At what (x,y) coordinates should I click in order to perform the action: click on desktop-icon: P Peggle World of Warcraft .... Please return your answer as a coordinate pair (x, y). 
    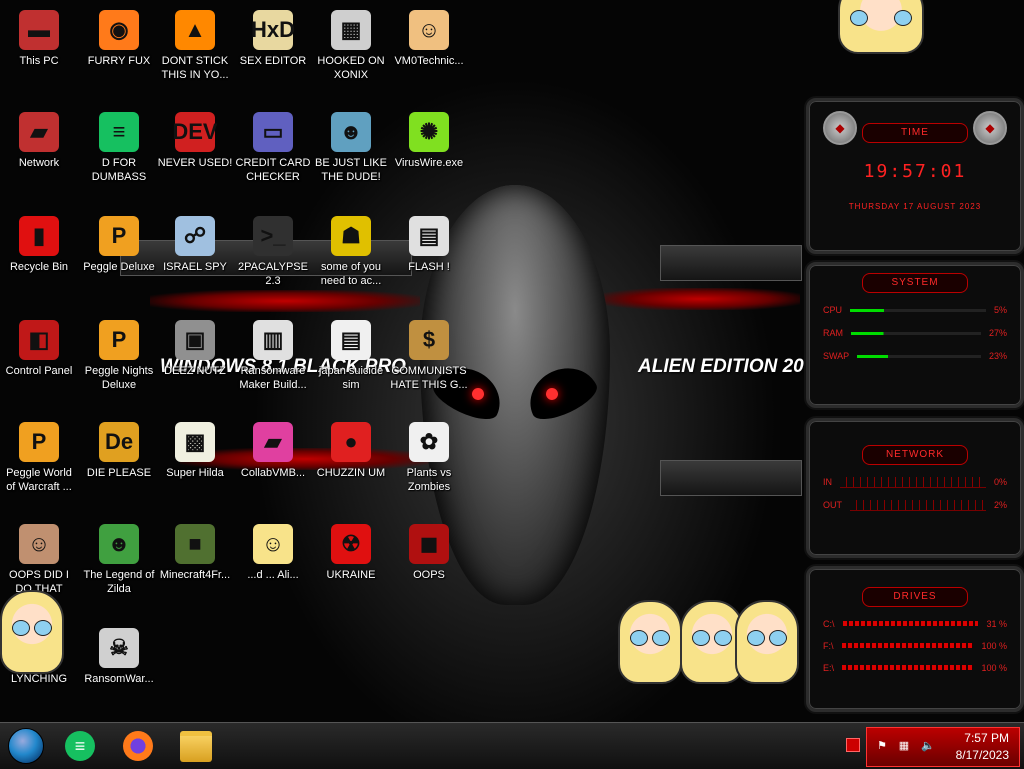
    Looking at the image, I should click on (39, 456).